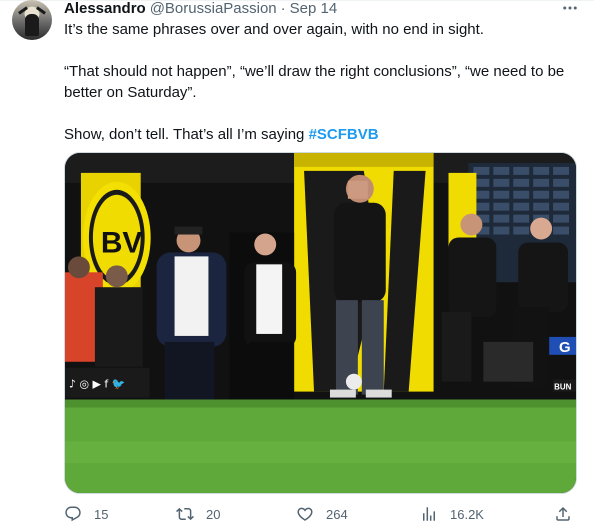 The width and height of the screenshot is (594, 523). I want to click on more-icon, so click(570, 8).